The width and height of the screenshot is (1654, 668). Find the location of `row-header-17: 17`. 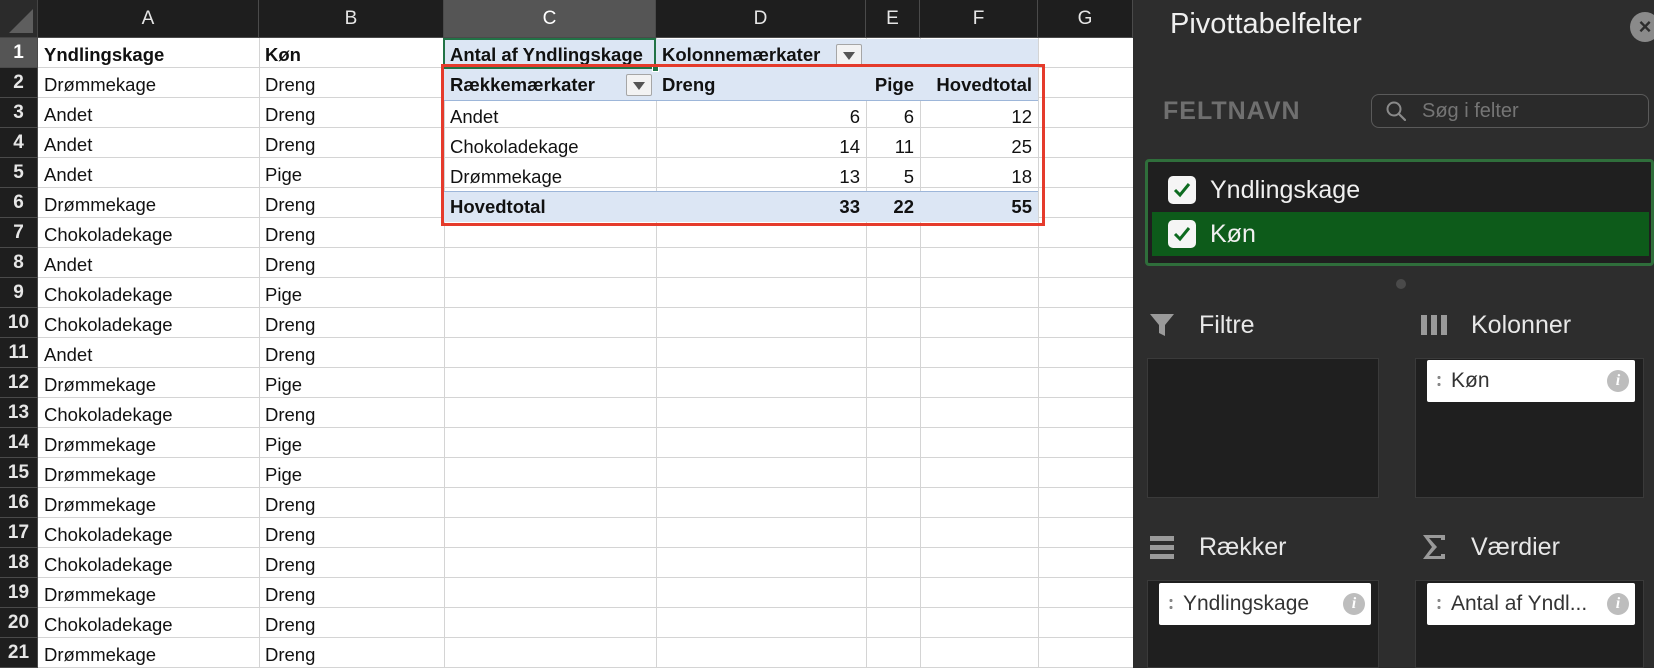

row-header-17: 17 is located at coordinates (19, 533).